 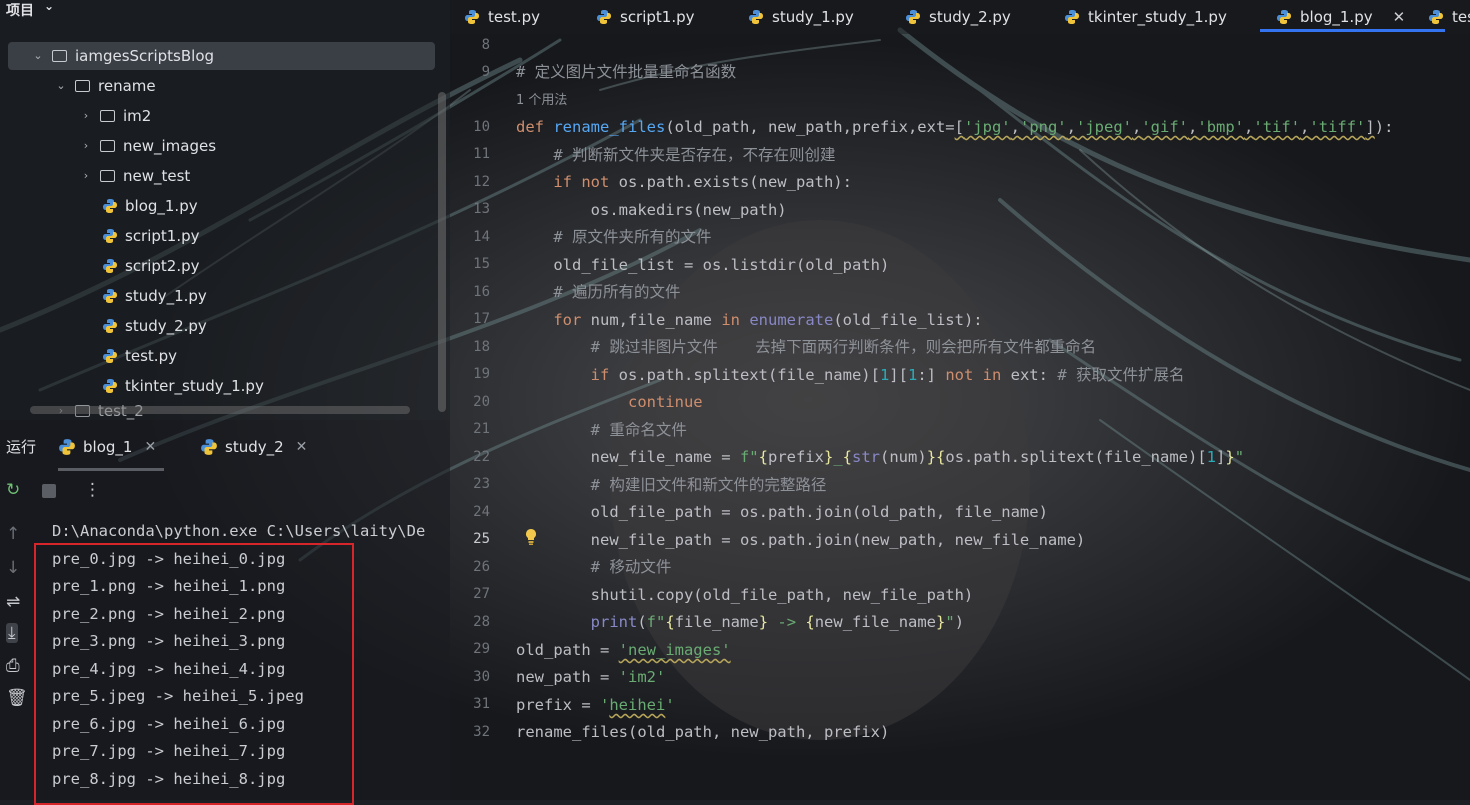 I want to click on line-number: 14, so click(x=481, y=237).